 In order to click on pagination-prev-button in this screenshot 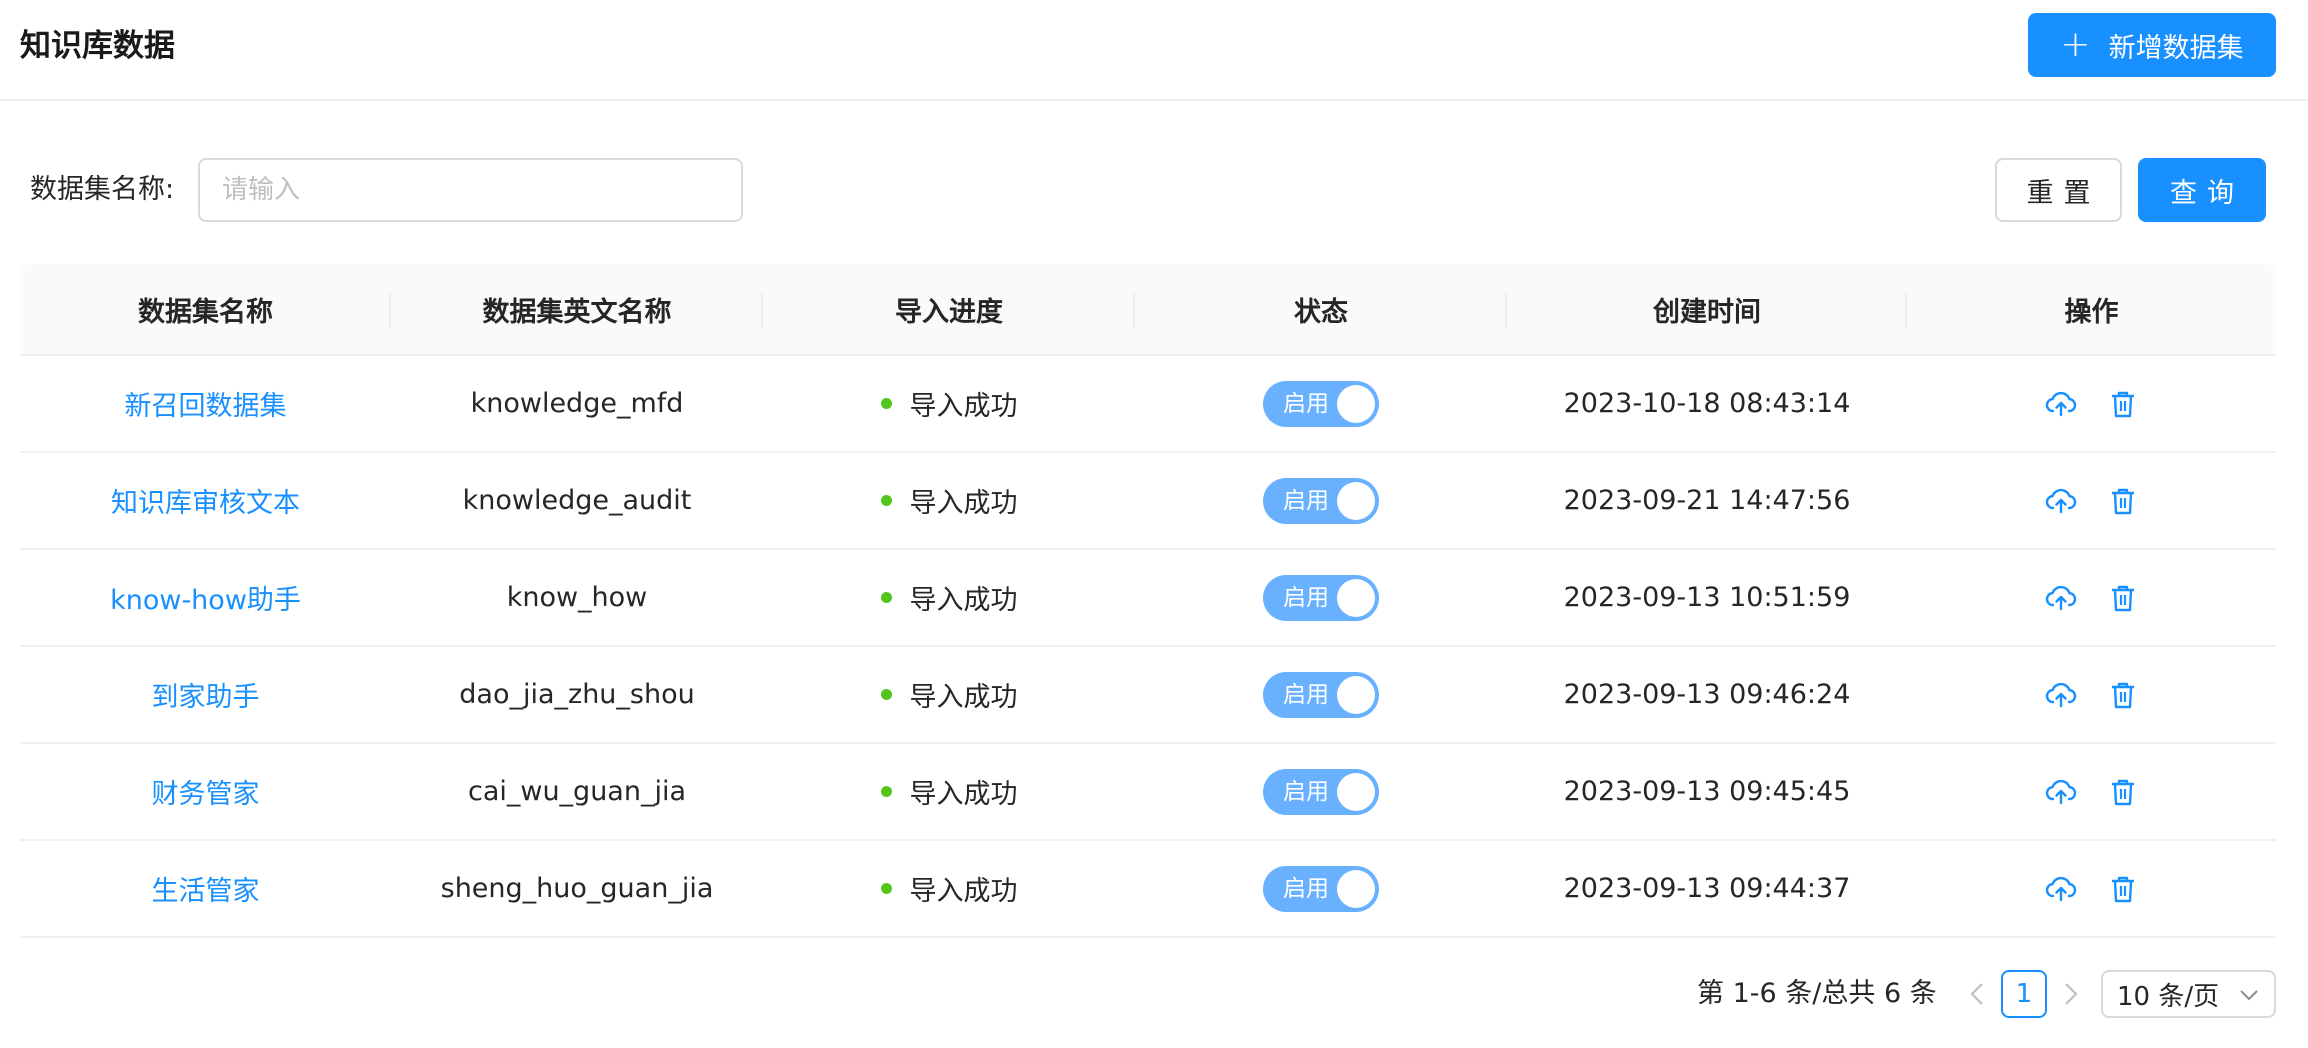, I will do `click(1977, 994)`.